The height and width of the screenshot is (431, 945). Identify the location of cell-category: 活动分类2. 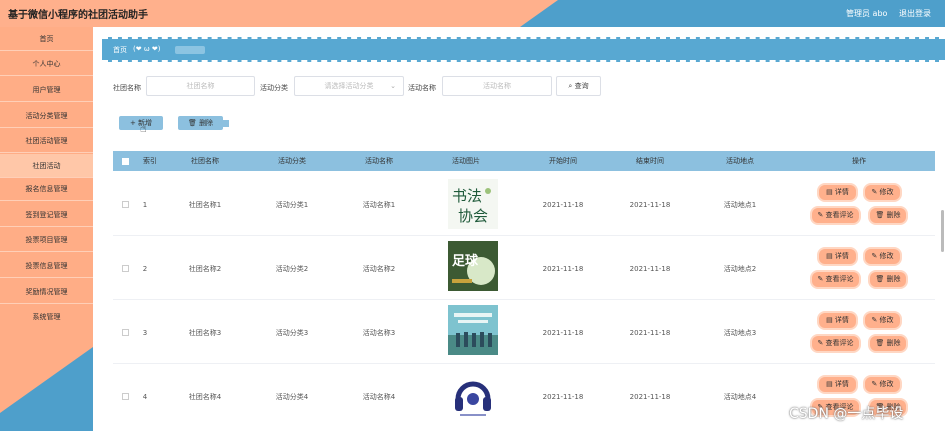
(292, 269).